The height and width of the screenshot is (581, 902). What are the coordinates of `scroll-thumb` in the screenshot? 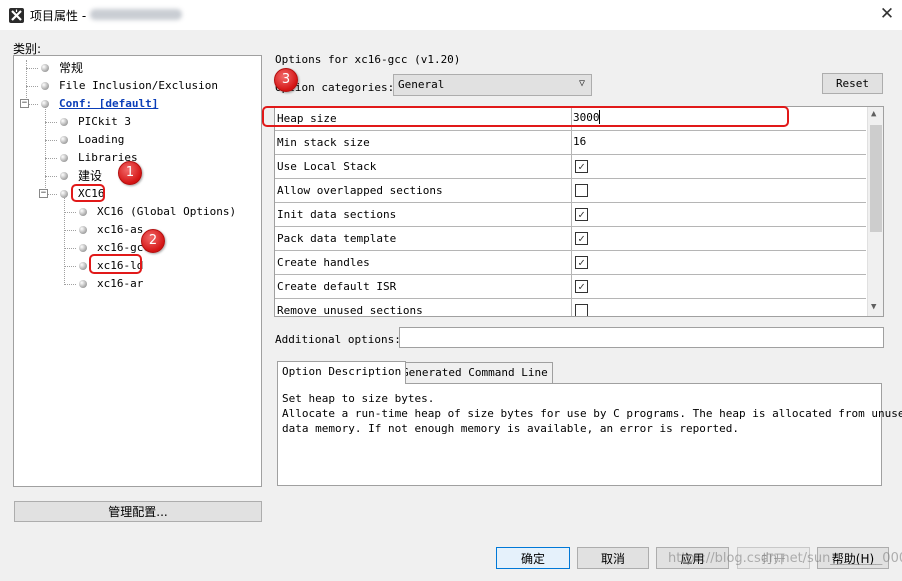 It's located at (876, 178).